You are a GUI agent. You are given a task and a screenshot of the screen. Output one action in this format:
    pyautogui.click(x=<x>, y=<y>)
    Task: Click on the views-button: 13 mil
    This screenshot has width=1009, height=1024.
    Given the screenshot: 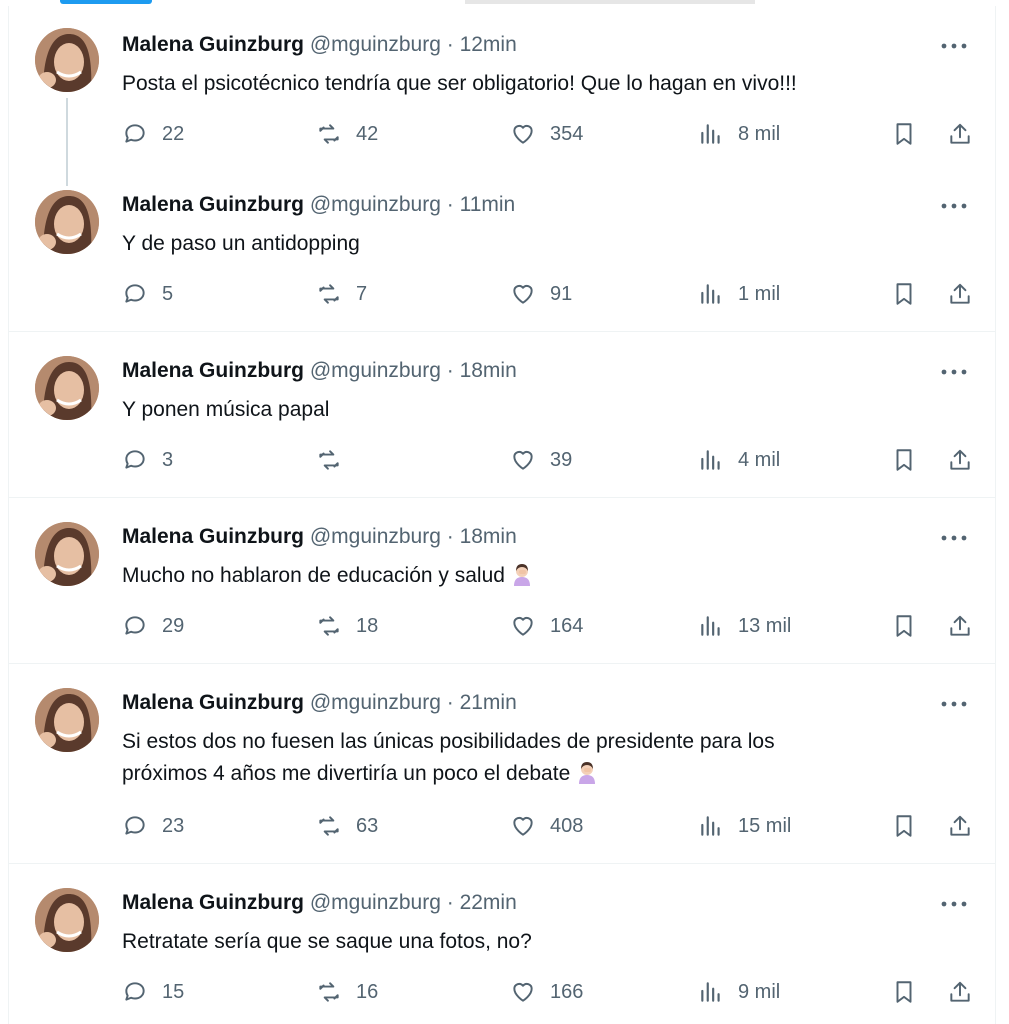 What is the action you would take?
    pyautogui.click(x=744, y=626)
    